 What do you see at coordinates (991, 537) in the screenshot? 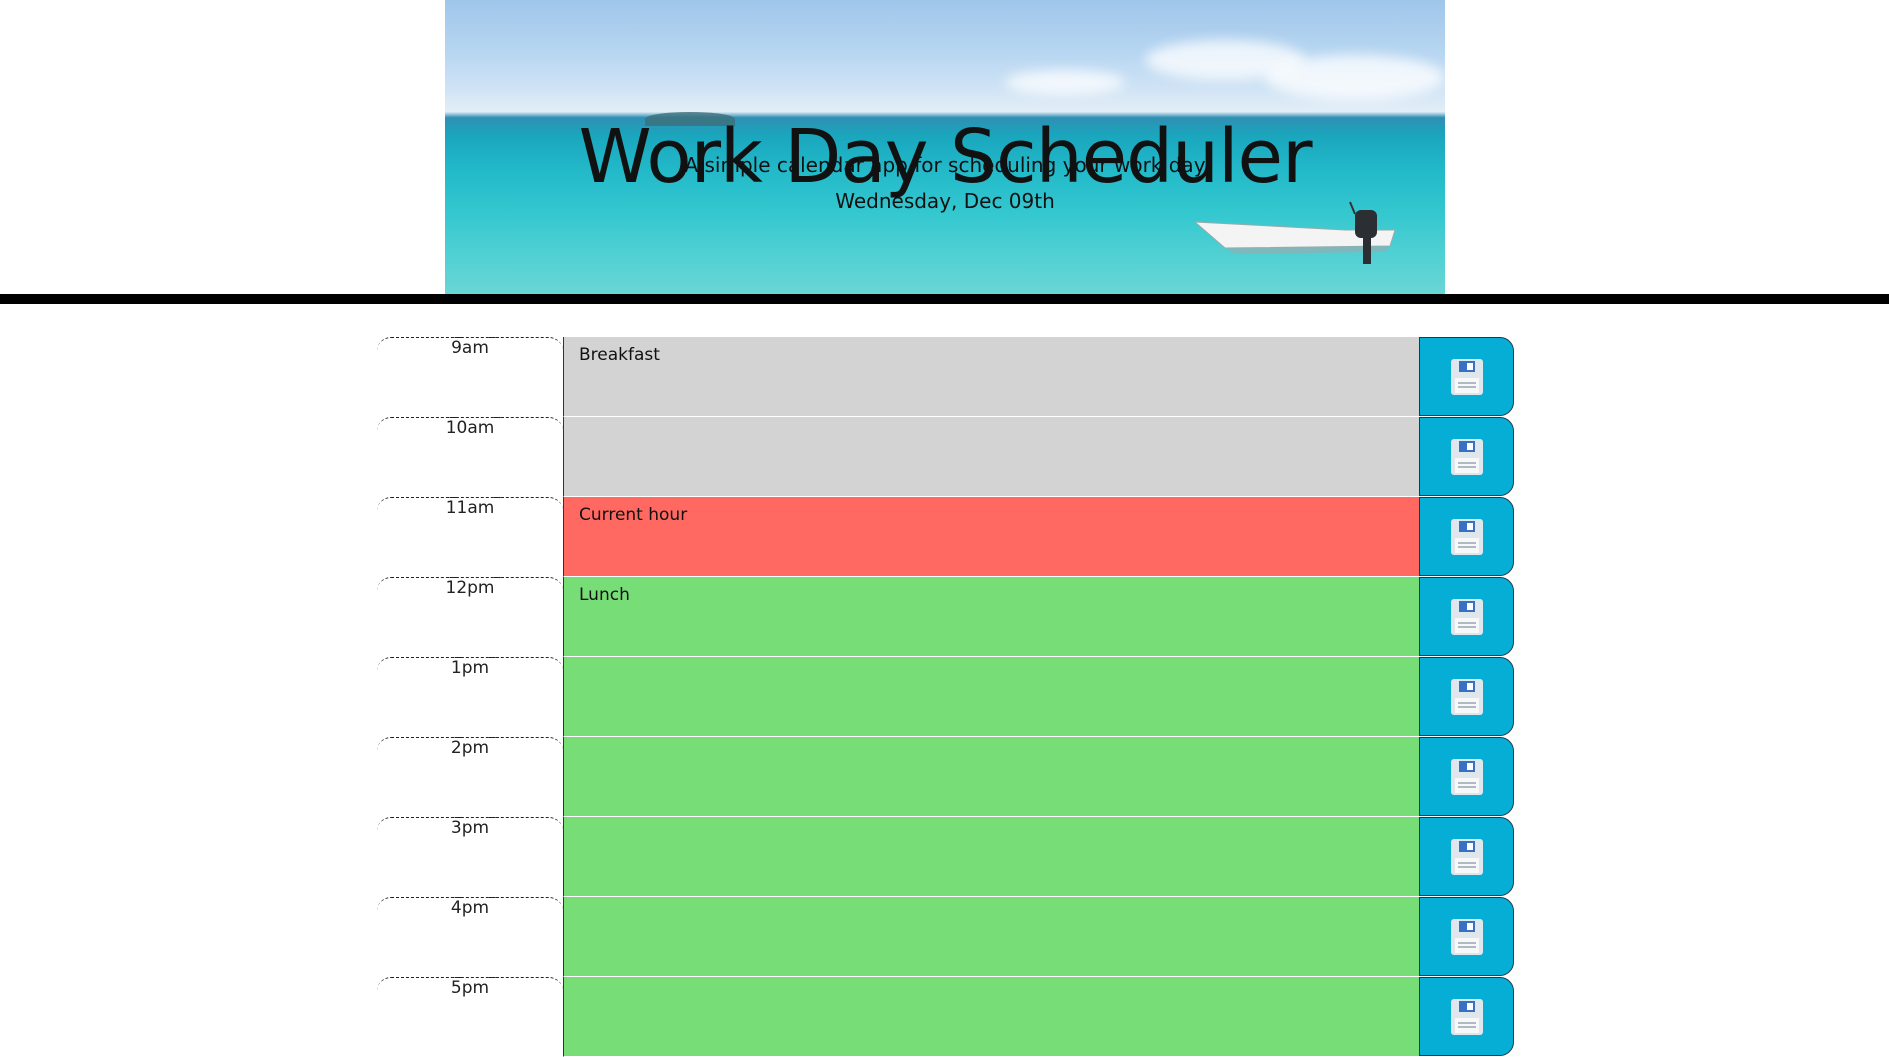
I see `event-description-input: Current hour` at bounding box center [991, 537].